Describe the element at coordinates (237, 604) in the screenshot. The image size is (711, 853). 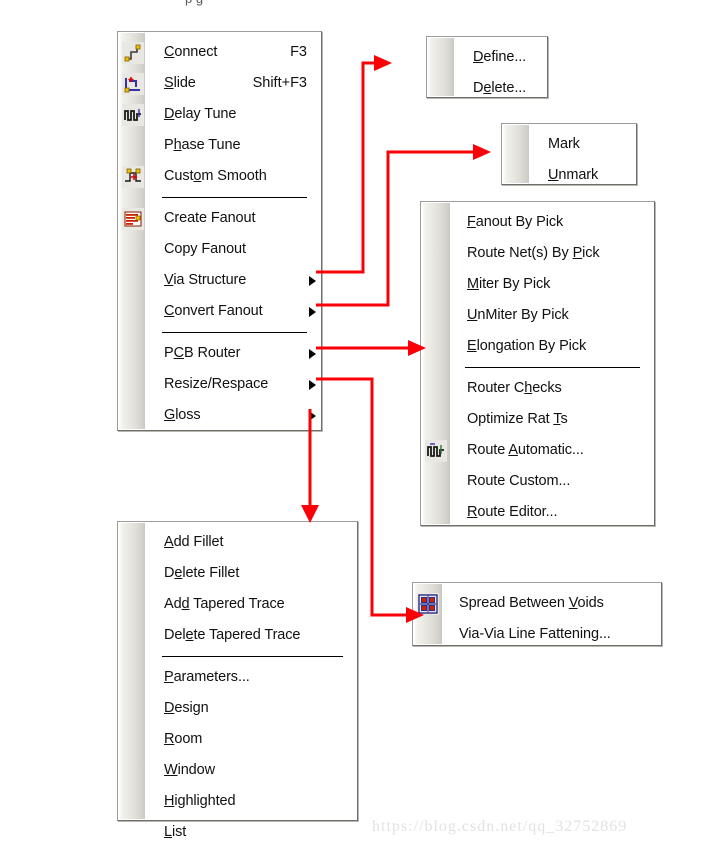
I see `menu-item-add-tapered-trace: Add Tapered Trace` at that location.